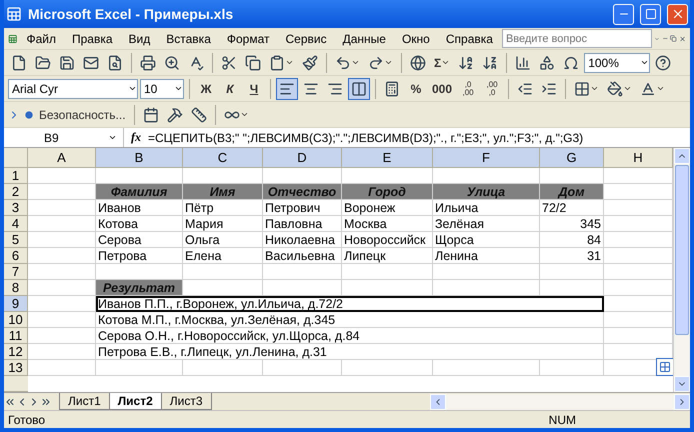 The image size is (694, 432). What do you see at coordinates (229, 62) in the screenshot?
I see `scissors-icon` at bounding box center [229, 62].